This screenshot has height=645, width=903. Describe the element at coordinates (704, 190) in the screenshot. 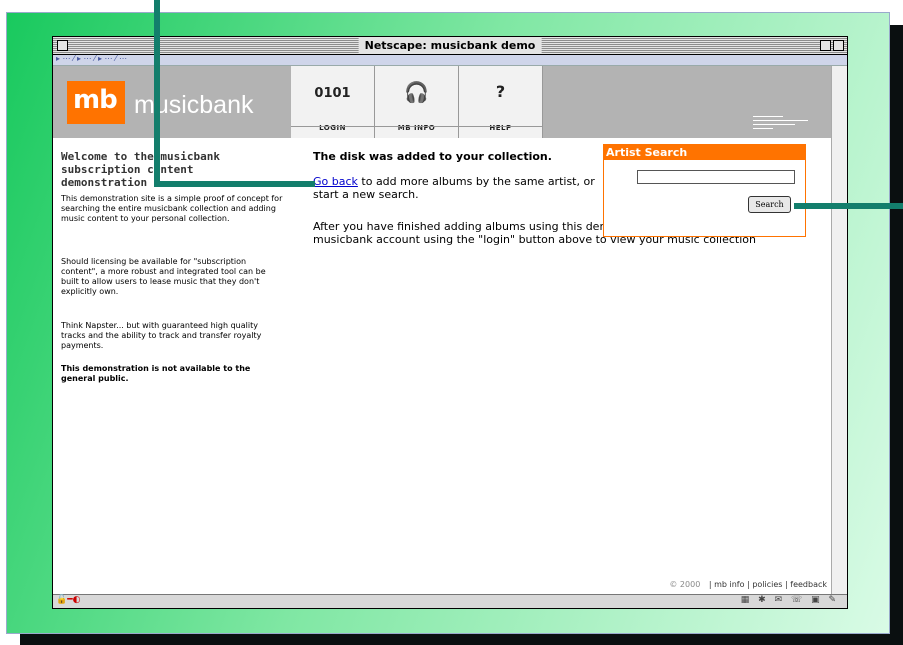

I see `artist-search-panel: Artist Search Search` at that location.